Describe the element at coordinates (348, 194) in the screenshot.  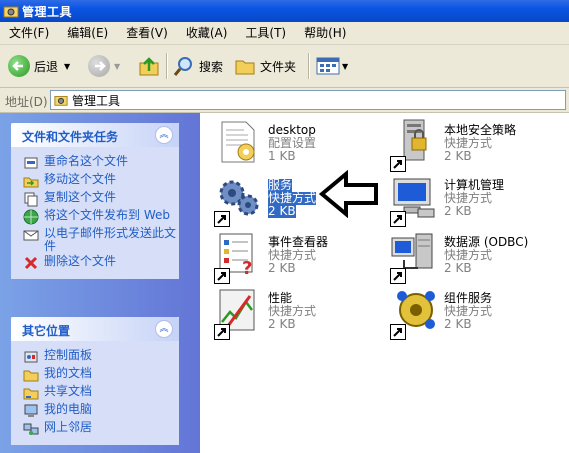
I see `annotation-arrow-icon` at that location.